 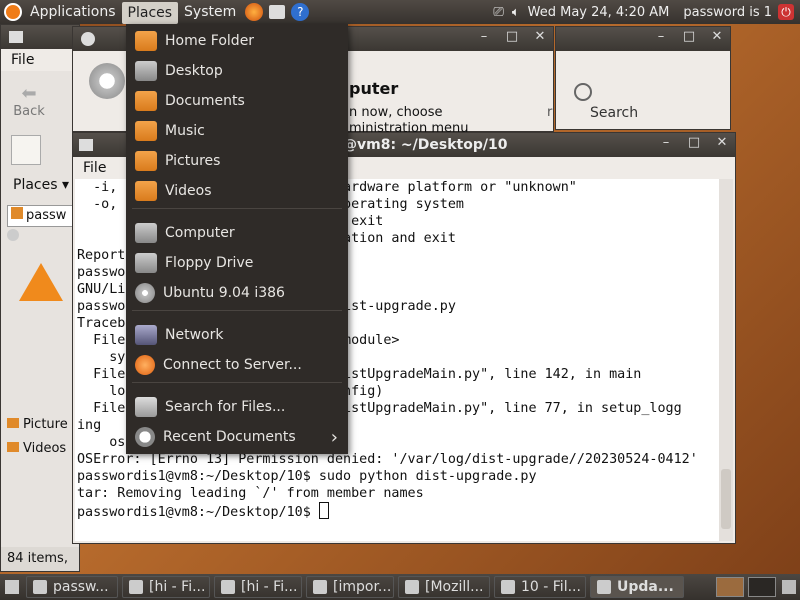 I want to click on magnifier-icon, so click(x=583, y=92).